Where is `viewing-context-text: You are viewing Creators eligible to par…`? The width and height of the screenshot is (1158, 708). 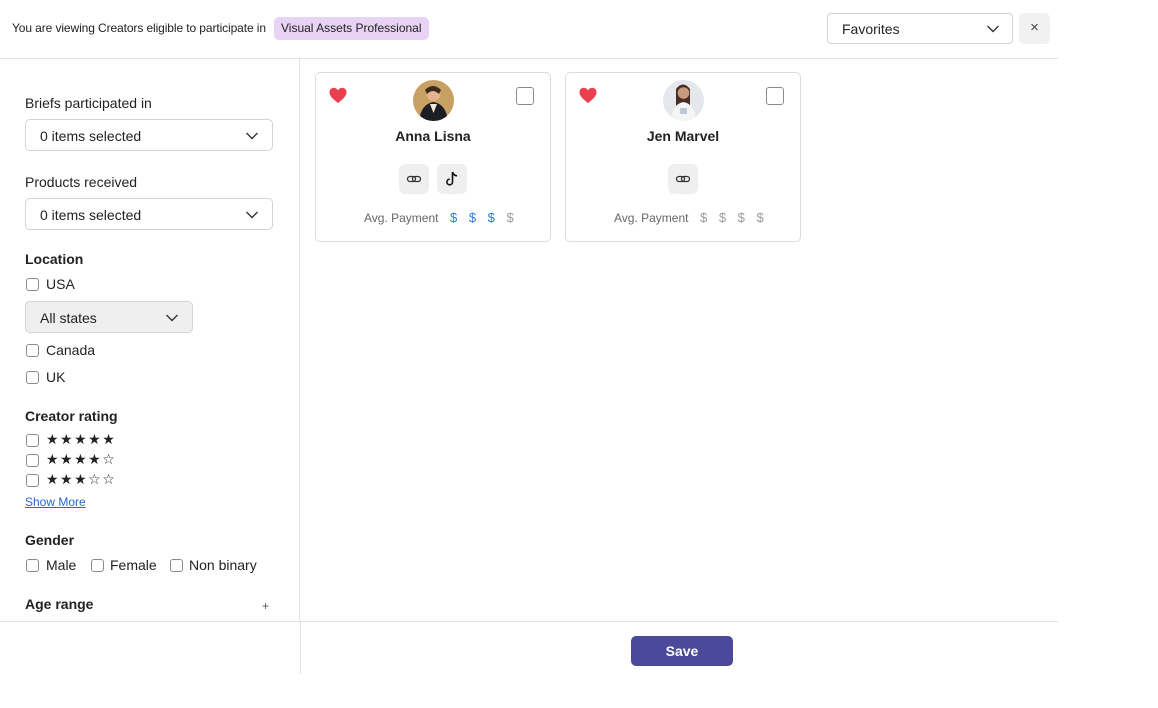
viewing-context-text: You are viewing Creators eligible to par… is located at coordinates (139, 28).